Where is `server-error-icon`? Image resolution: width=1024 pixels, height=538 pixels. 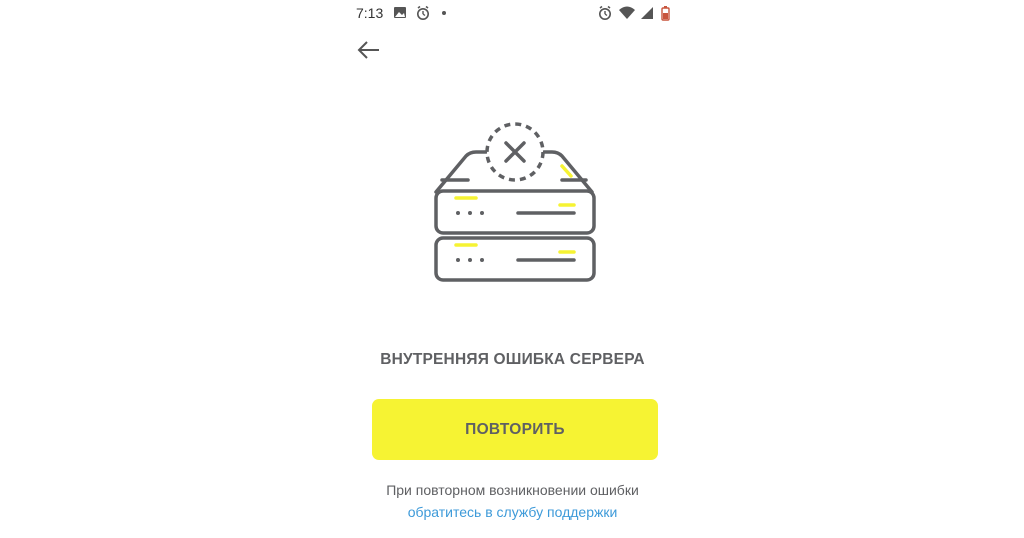
server-error-icon is located at coordinates (515, 202).